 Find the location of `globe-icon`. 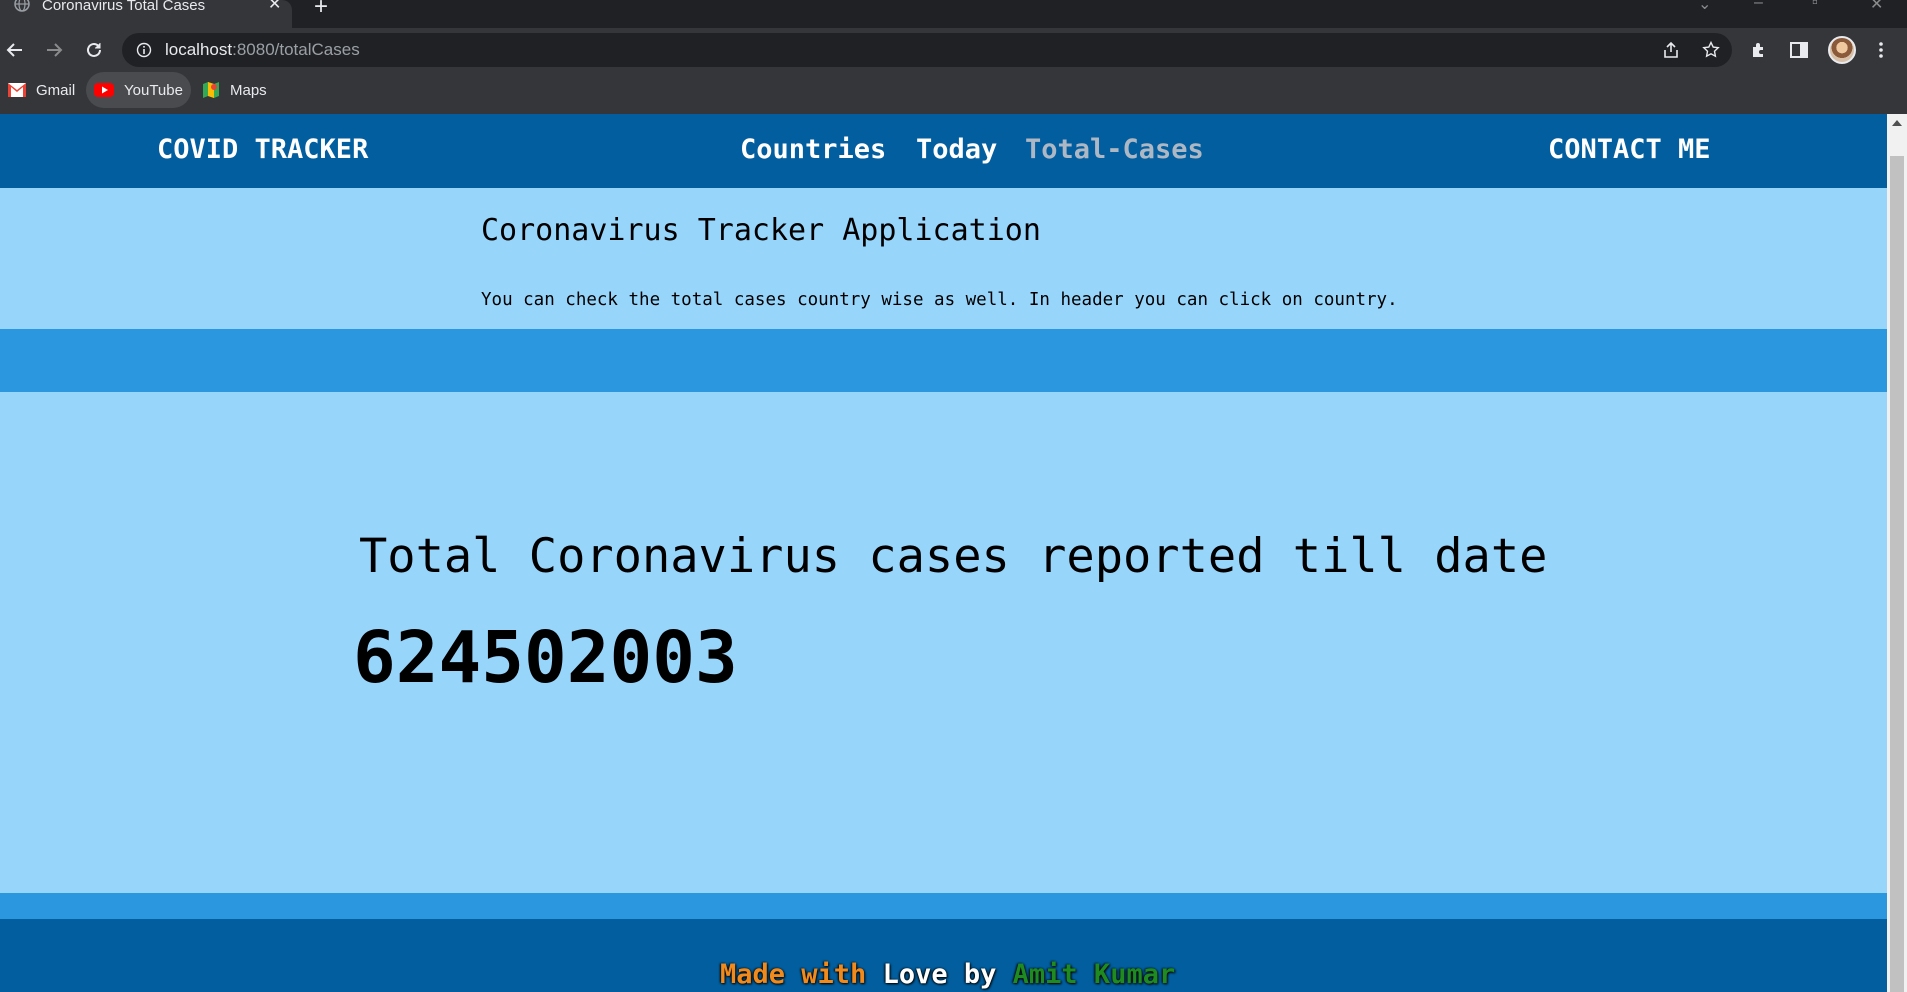

globe-icon is located at coordinates (22, 6).